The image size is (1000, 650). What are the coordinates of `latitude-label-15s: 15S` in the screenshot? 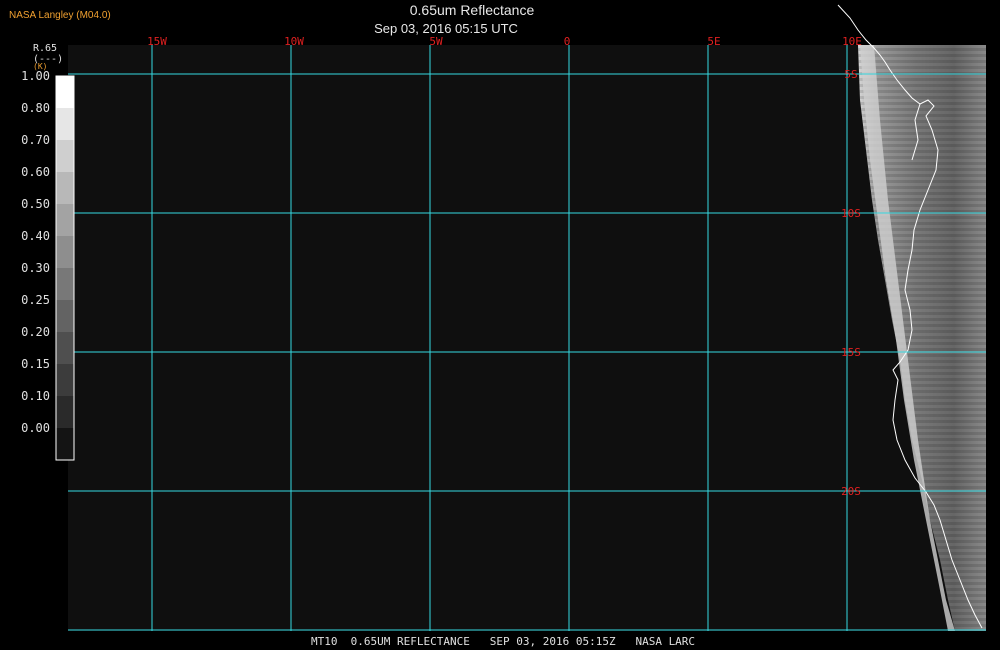 It's located at (851, 352).